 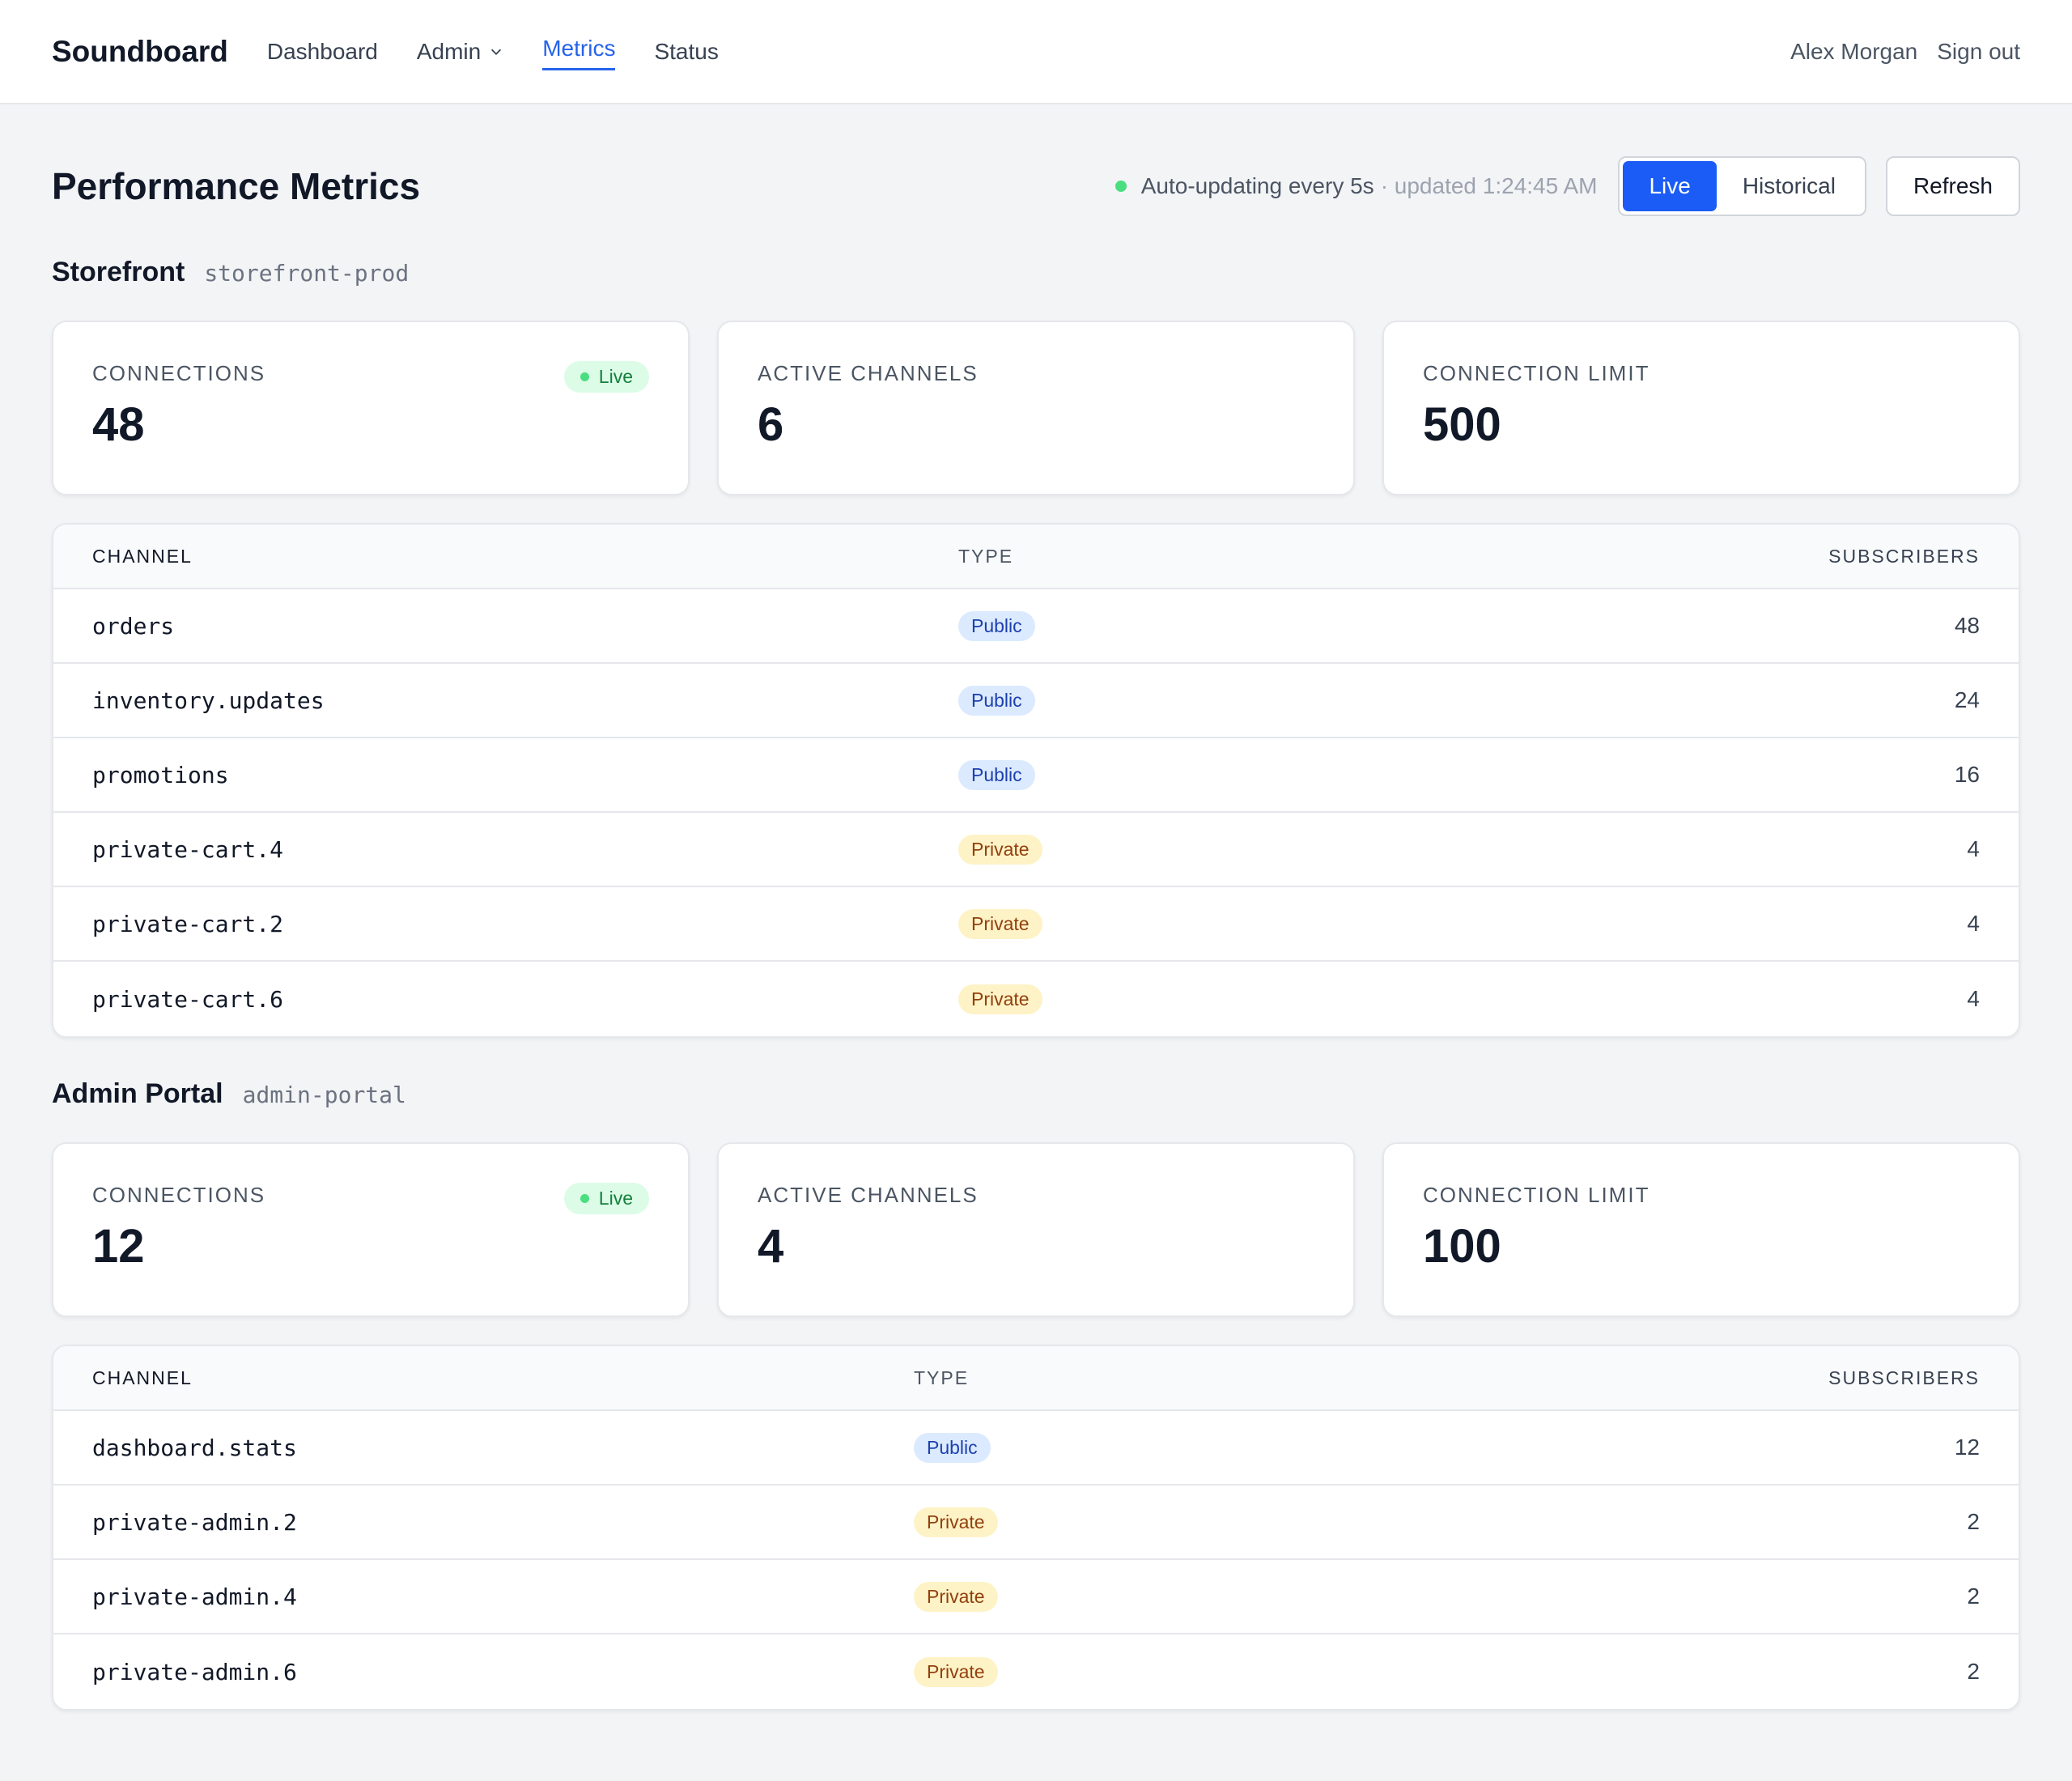 What do you see at coordinates (1036, 627) in the screenshot?
I see `table-row: orders Public 48` at bounding box center [1036, 627].